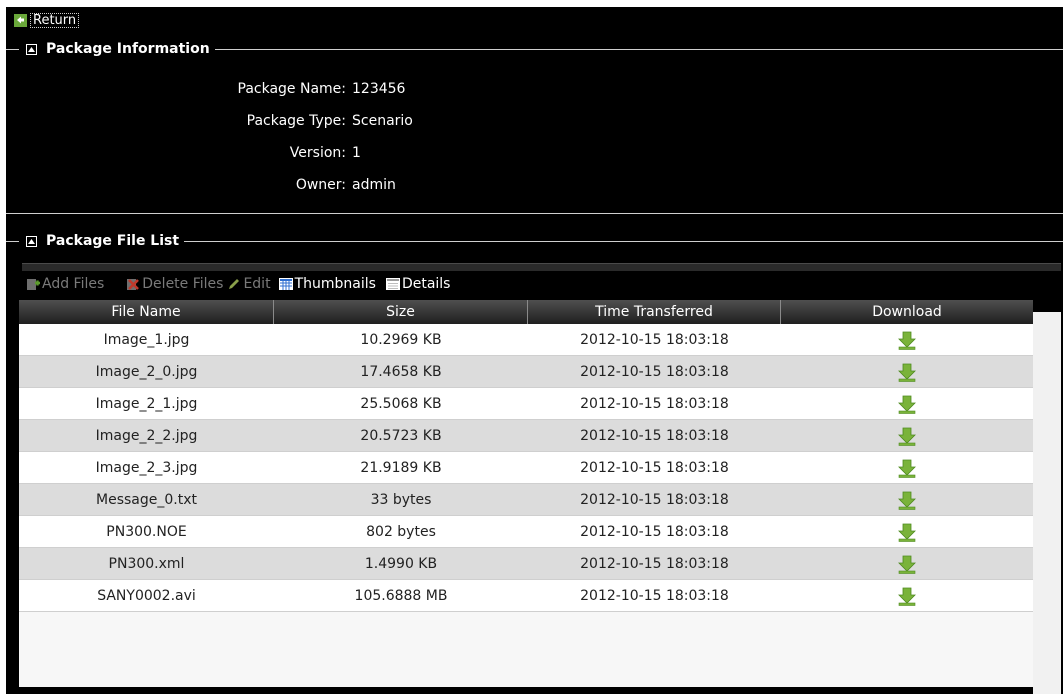 This screenshot has height=694, width=1063. Describe the element at coordinates (654, 312) in the screenshot. I see `column-header-time-transferred: Time Transferred` at that location.